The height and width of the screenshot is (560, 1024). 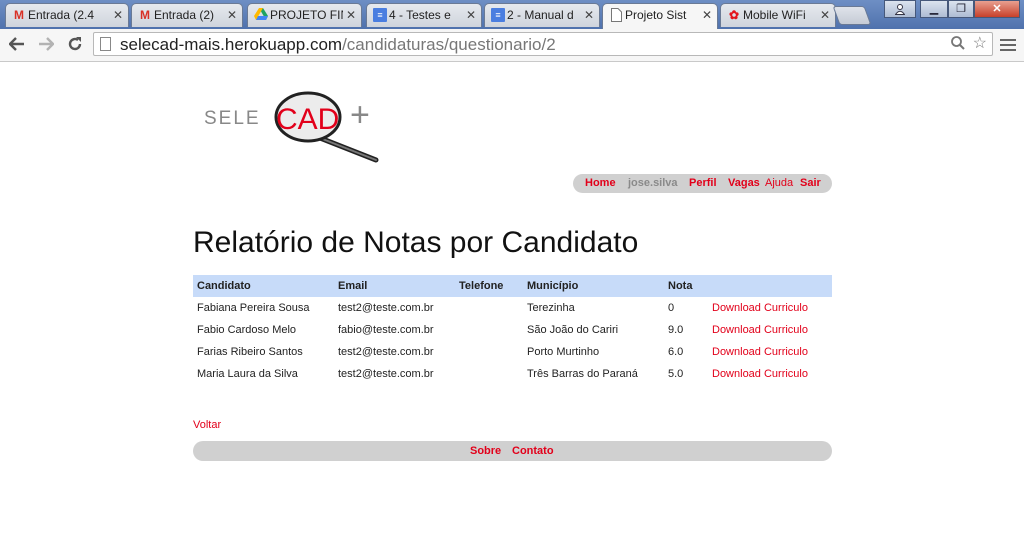 I want to click on cell-municipio: Terezinha, so click(x=551, y=308).